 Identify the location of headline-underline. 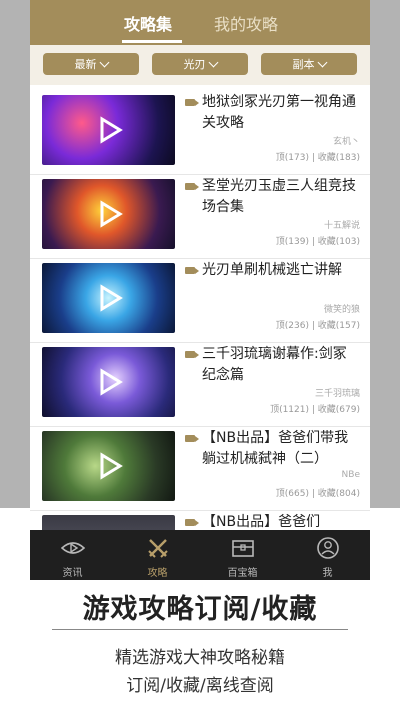
(200, 629).